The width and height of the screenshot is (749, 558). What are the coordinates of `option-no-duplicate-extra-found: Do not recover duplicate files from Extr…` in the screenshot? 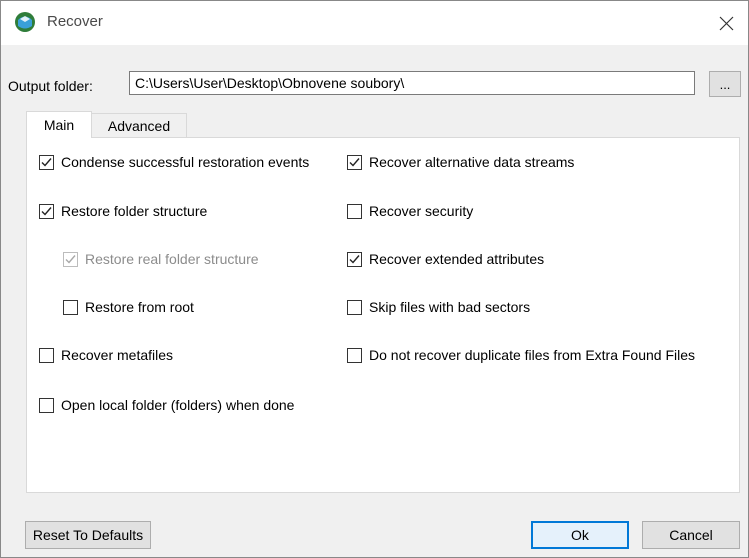 It's located at (521, 355).